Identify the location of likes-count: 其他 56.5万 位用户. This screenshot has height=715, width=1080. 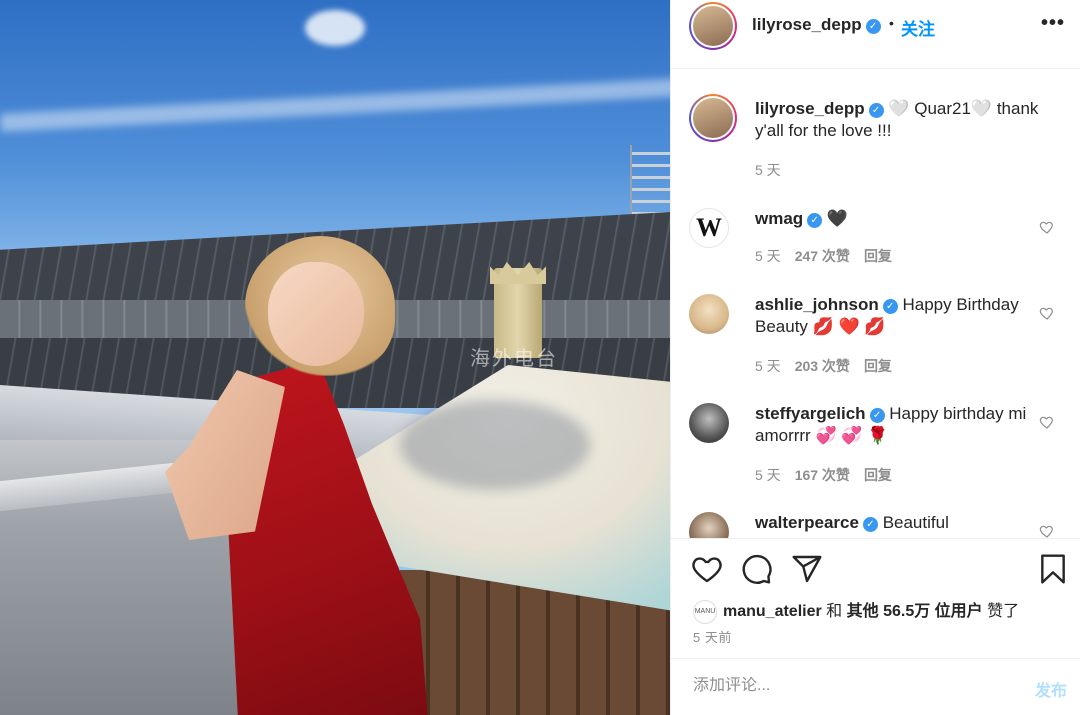
(915, 611).